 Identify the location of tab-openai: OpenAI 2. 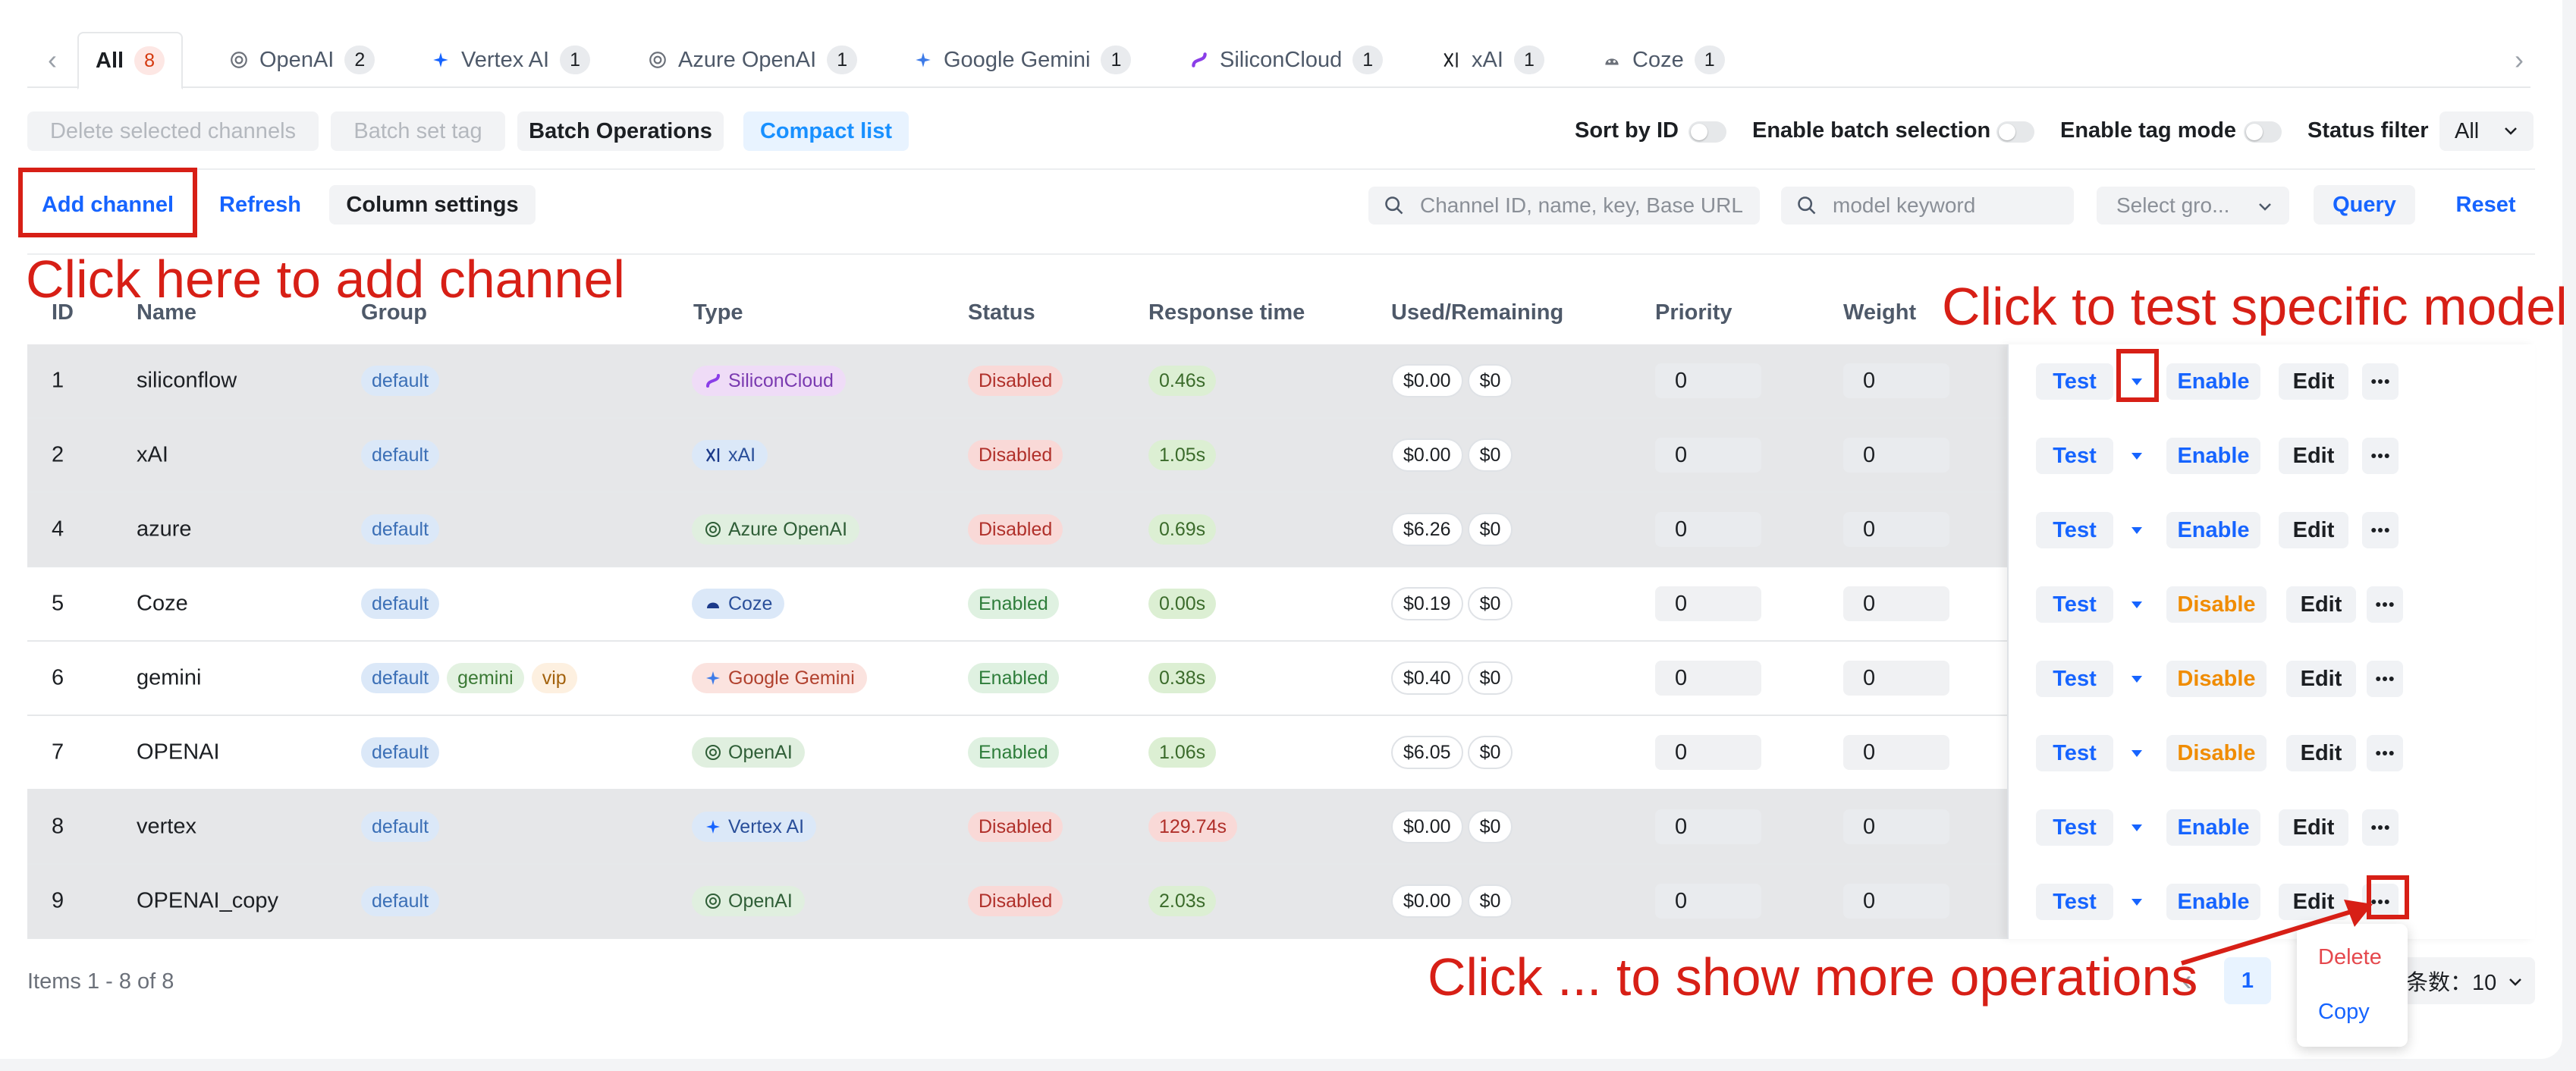
(302, 60).